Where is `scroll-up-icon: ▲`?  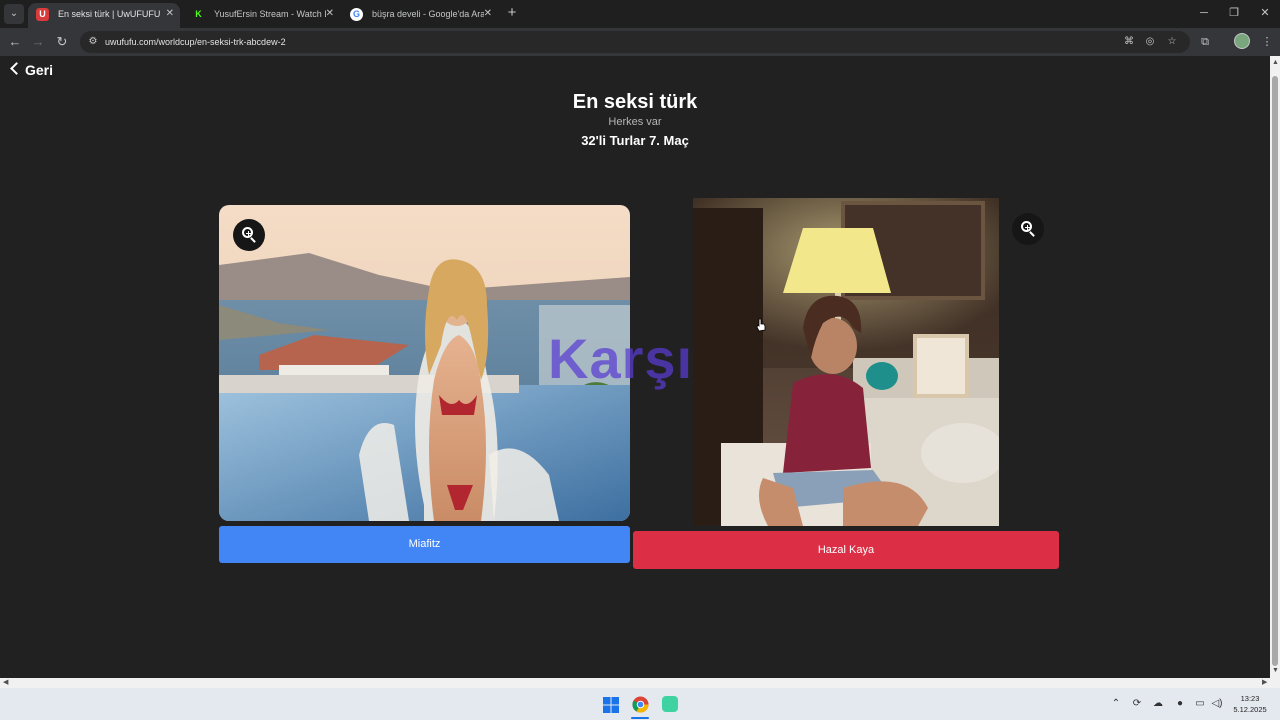 scroll-up-icon: ▲ is located at coordinates (1275, 63).